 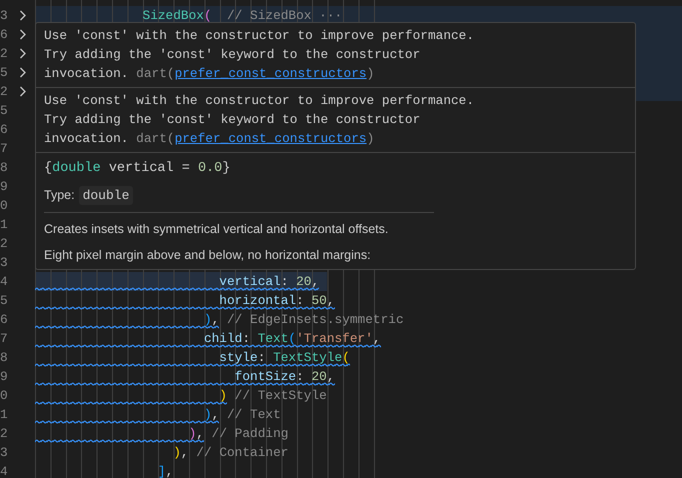 I want to click on code-line: SizedBox( // SizedBox ···, so click(x=242, y=15).